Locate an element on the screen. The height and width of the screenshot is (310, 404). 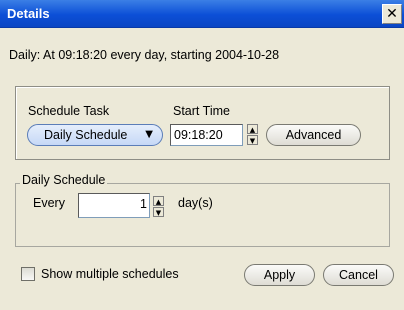
schedule-task-dropdown: Daily Schedule ▼ is located at coordinates (95, 135).